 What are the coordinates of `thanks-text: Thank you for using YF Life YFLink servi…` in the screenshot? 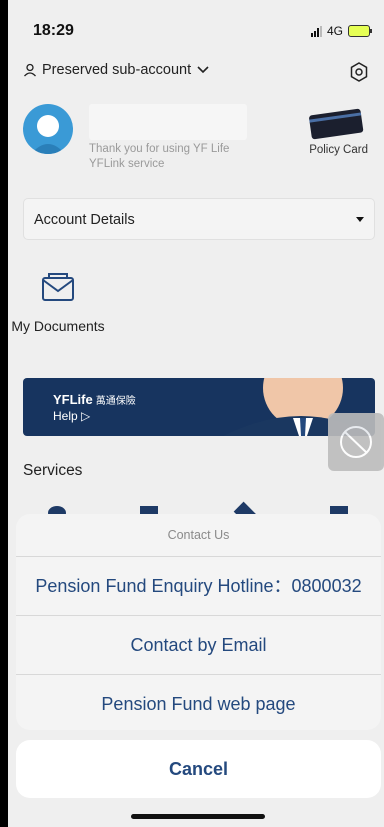 It's located at (159, 156).